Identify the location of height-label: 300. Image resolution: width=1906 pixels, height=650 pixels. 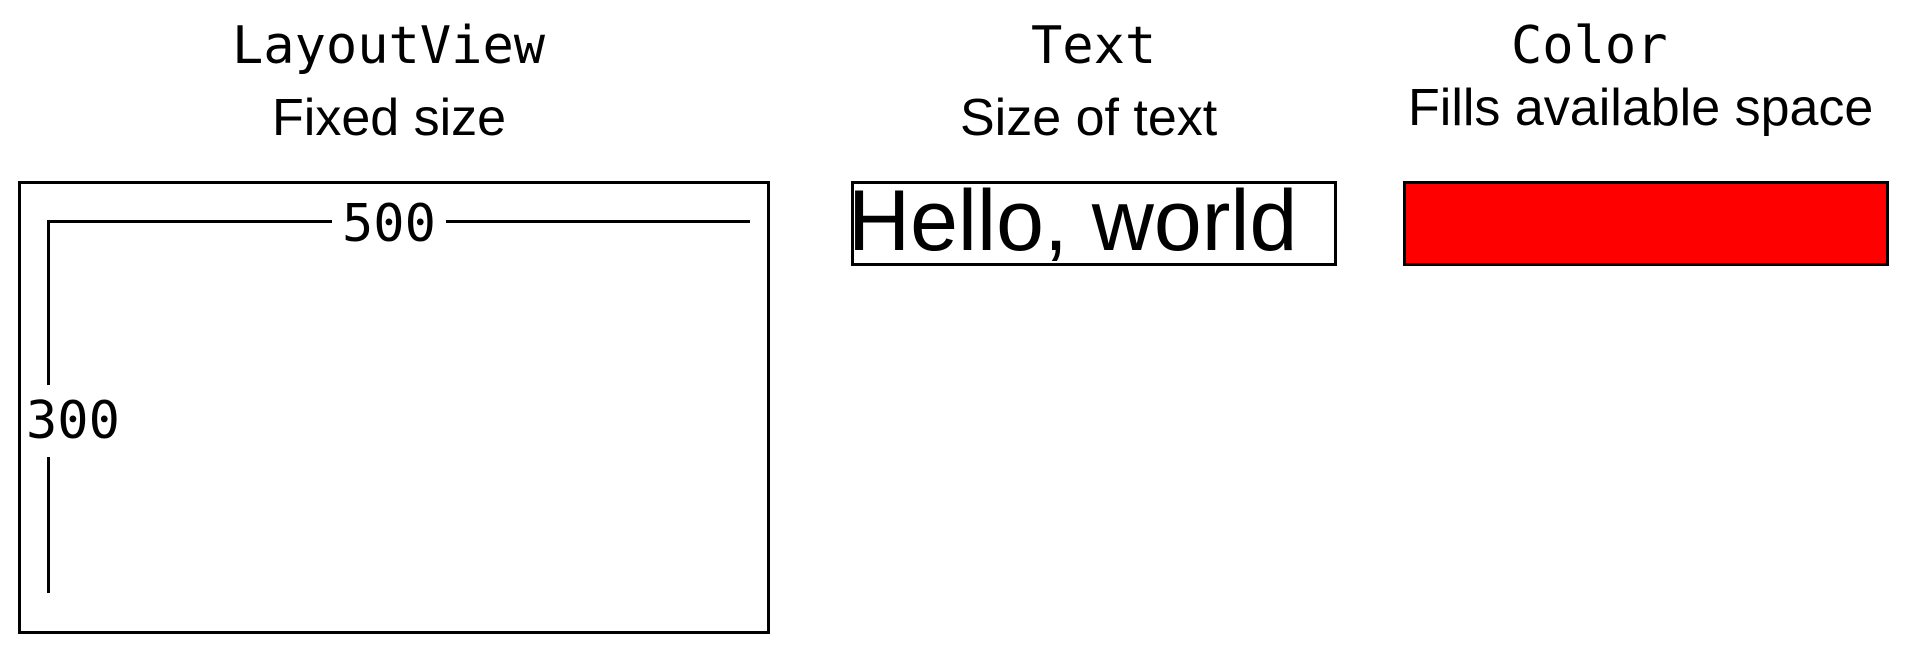
(73, 421).